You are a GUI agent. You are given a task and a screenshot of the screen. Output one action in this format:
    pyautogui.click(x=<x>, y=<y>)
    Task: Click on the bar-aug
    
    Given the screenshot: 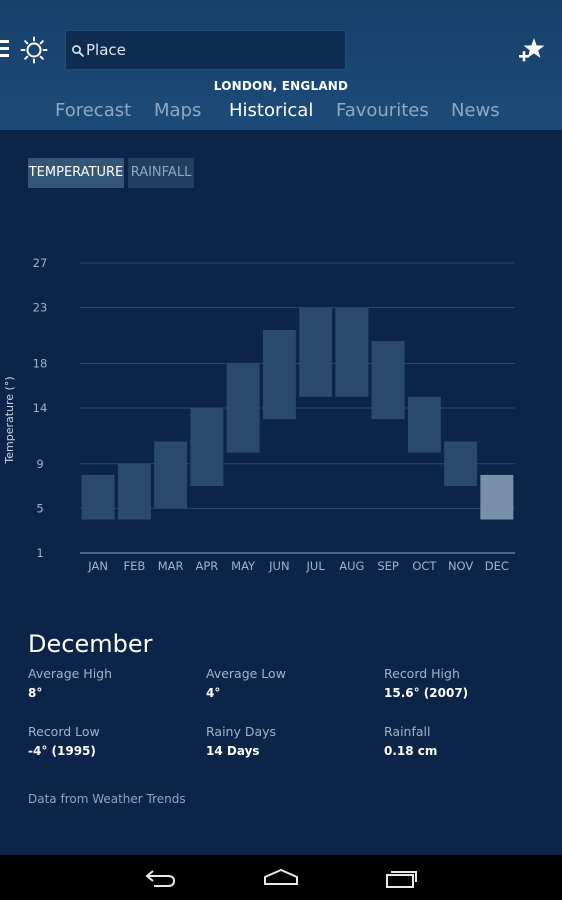 What is the action you would take?
    pyautogui.click(x=352, y=352)
    